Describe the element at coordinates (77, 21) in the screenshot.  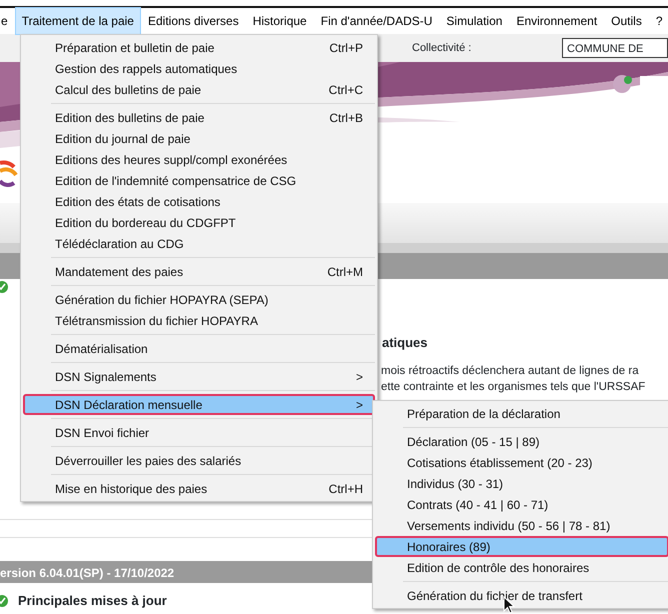
I see `menu-bar-item: Traitement de la paie` at that location.